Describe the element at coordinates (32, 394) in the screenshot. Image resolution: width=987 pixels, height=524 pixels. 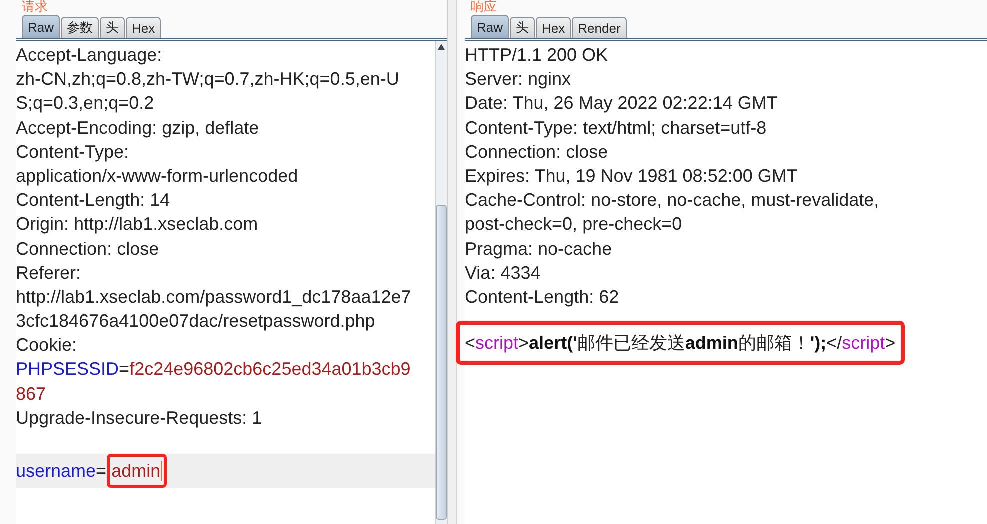
I see `code-line: 867` at that location.